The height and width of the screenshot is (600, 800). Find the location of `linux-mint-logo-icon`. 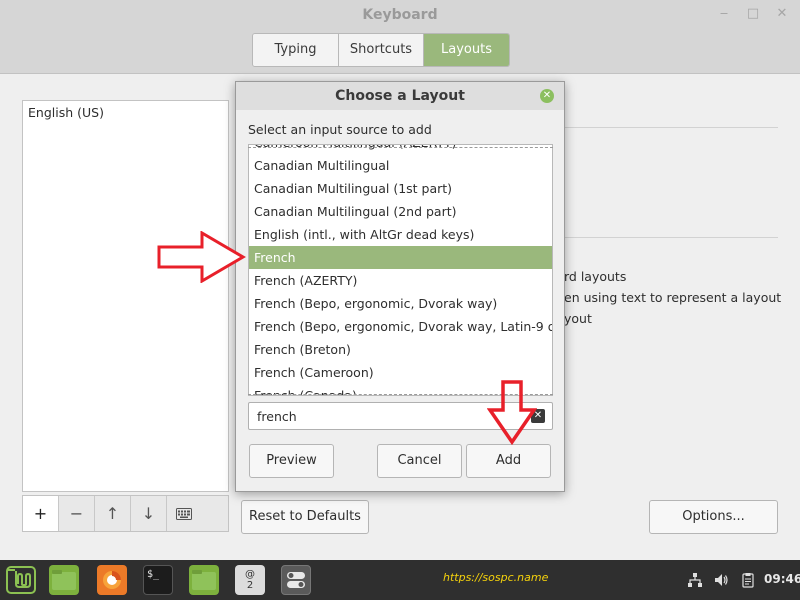

linux-mint-logo-icon is located at coordinates (21, 580).